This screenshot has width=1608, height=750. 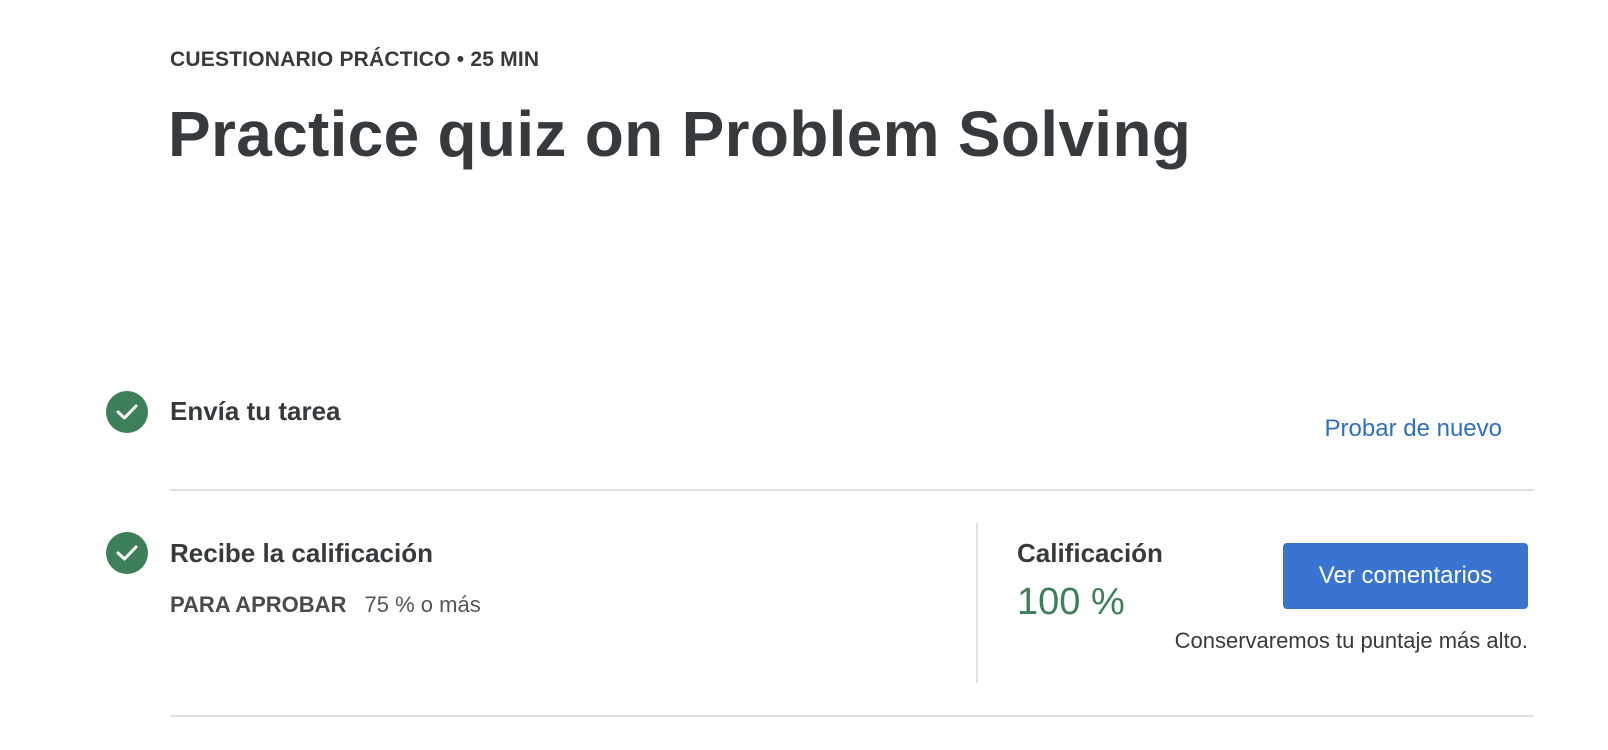 I want to click on try-again-link: Probar de nuevo, so click(x=1413, y=429).